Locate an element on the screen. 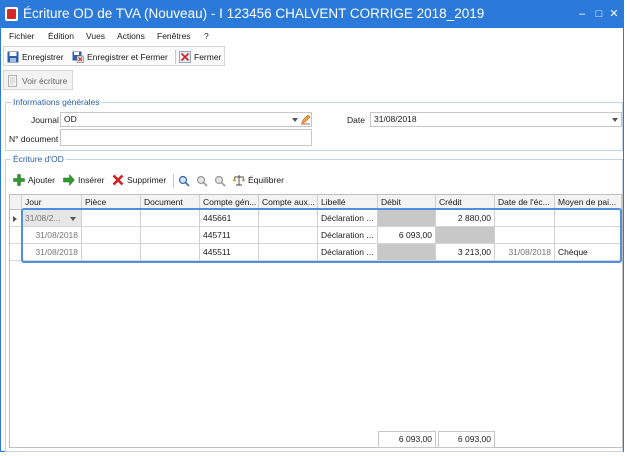 This screenshot has height=456, width=630. add-button: Ajouter is located at coordinates (36, 180).